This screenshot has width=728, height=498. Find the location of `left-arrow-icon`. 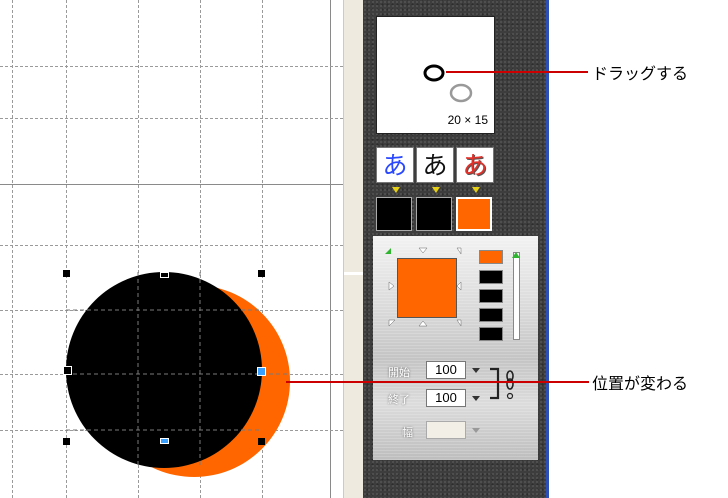

left-arrow-icon is located at coordinates (391, 286).